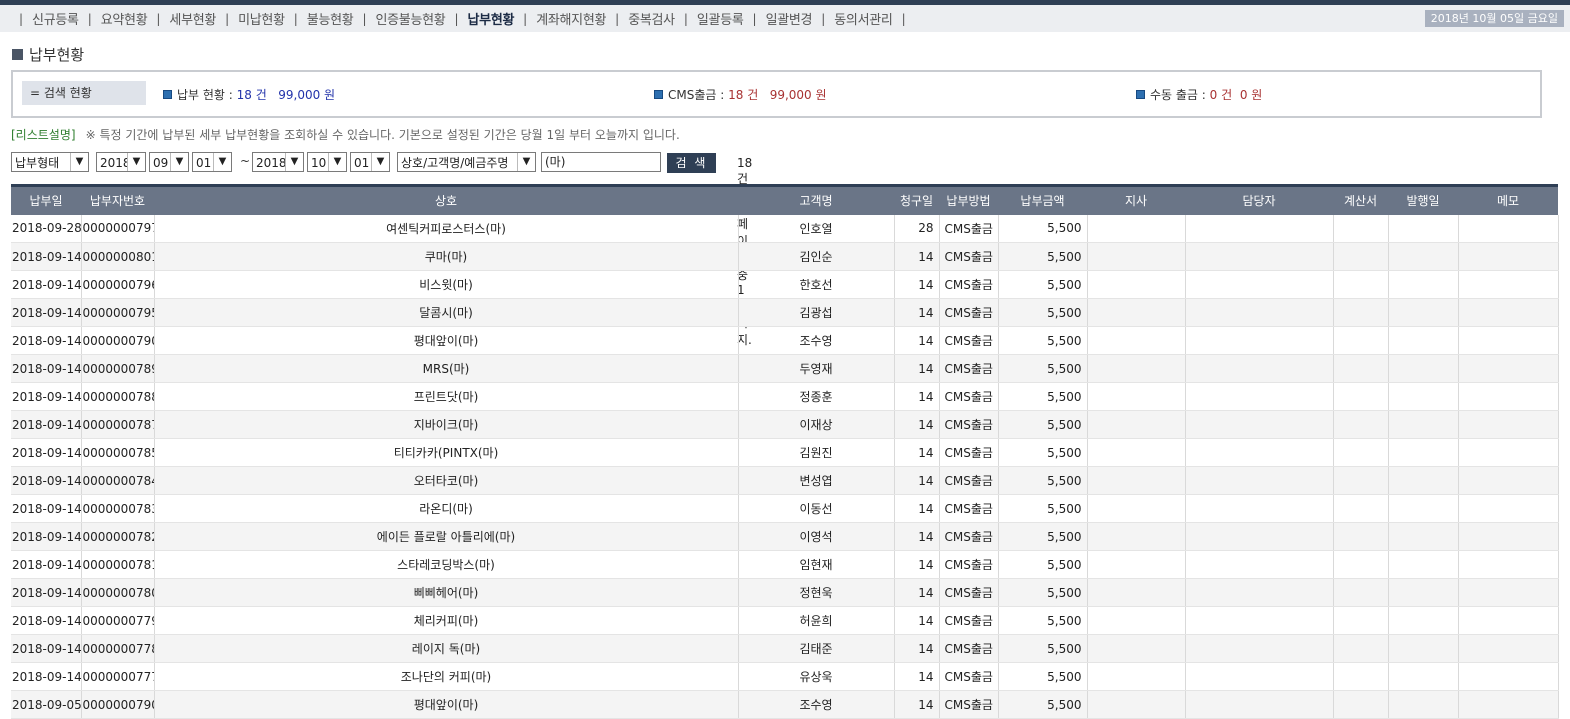 The image size is (1570, 719). I want to click on nav-item-6: 납부현황, so click(491, 18).